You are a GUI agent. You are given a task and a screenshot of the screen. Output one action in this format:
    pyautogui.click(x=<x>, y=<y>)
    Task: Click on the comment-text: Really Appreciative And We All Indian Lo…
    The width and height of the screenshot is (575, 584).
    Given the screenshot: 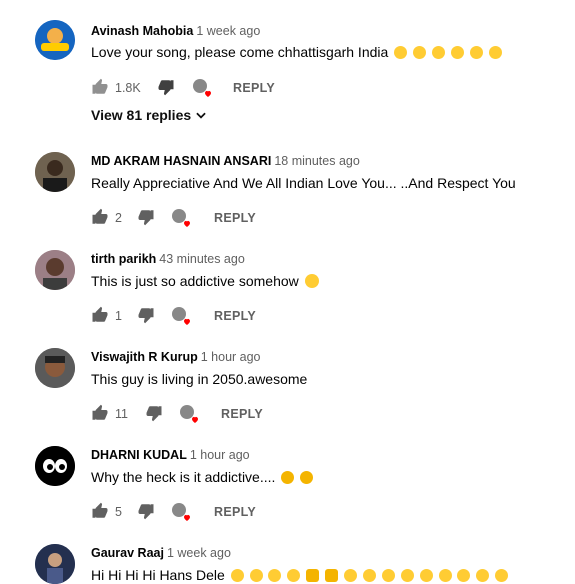 What is the action you would take?
    pyautogui.click(x=303, y=183)
    